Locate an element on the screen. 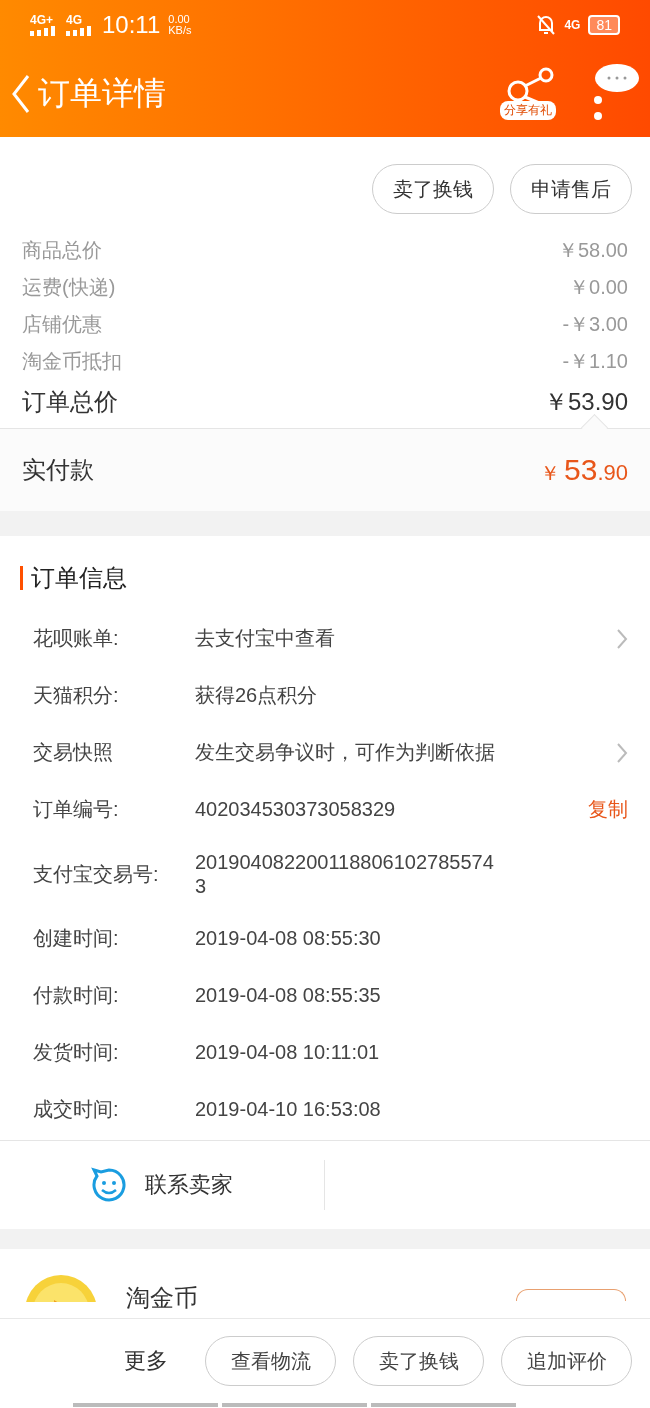 The image size is (650, 1408). contact-seller-button: 联系卖家 is located at coordinates (162, 1185).